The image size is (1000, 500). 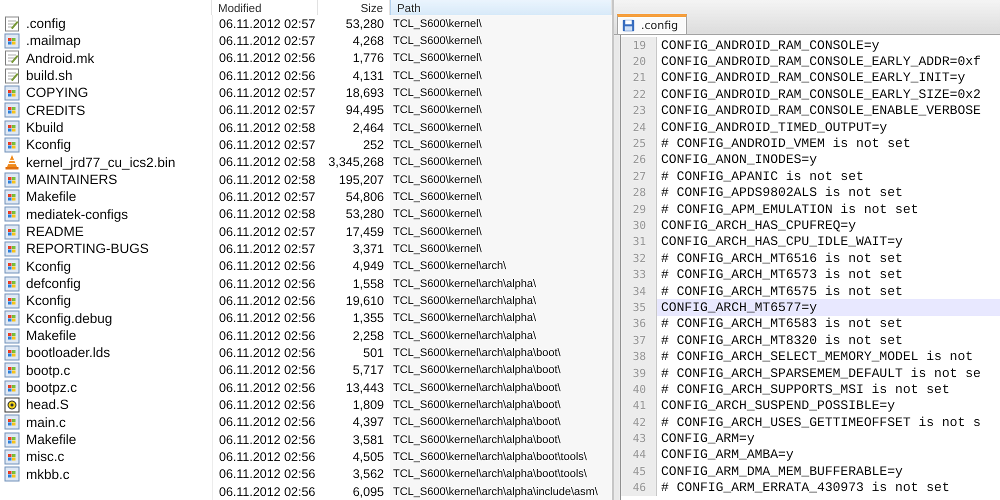 I want to click on size-cell: 3,562, so click(x=368, y=474).